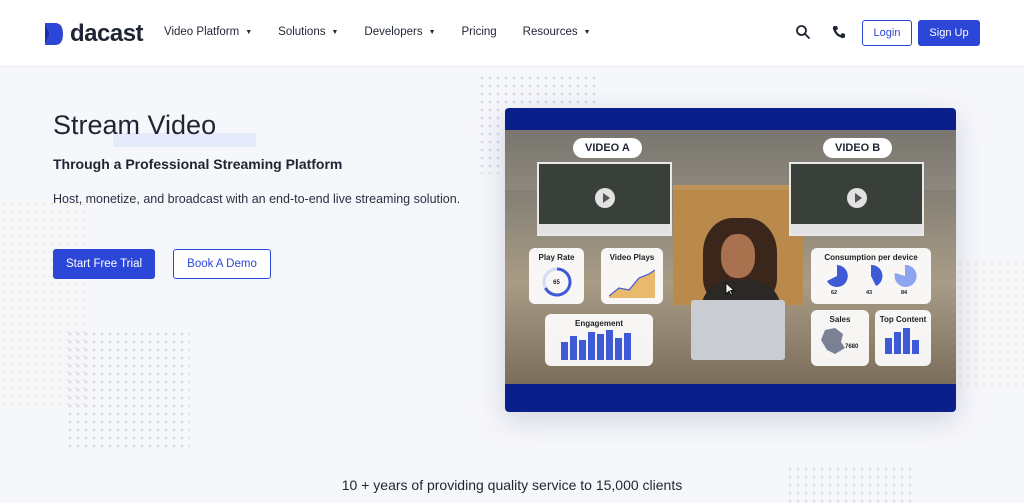  I want to click on dot-pattern-bottom-left, so click(128, 390).